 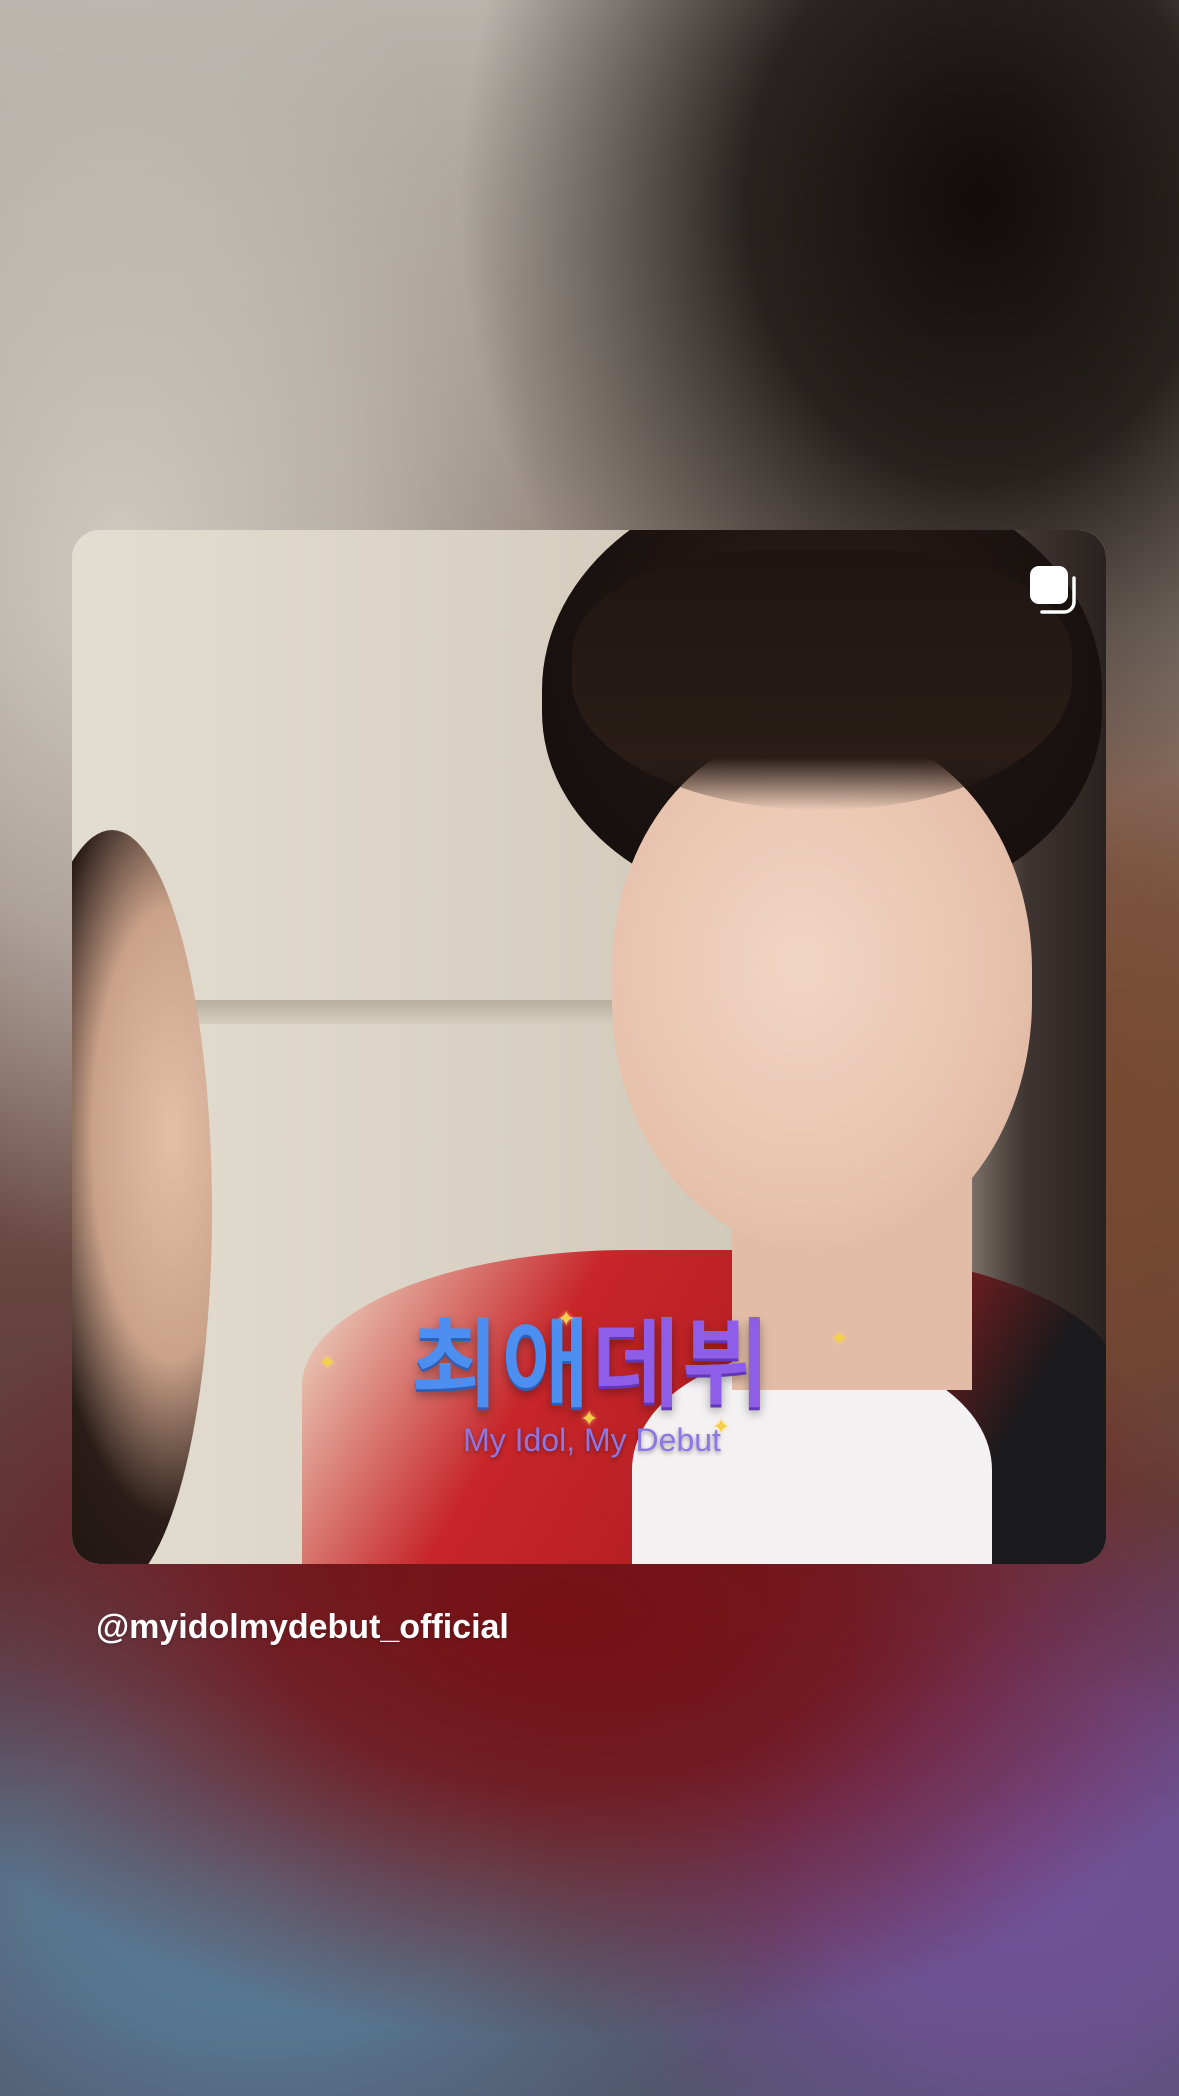 What do you see at coordinates (1053, 589) in the screenshot?
I see `carousel-icon` at bounding box center [1053, 589].